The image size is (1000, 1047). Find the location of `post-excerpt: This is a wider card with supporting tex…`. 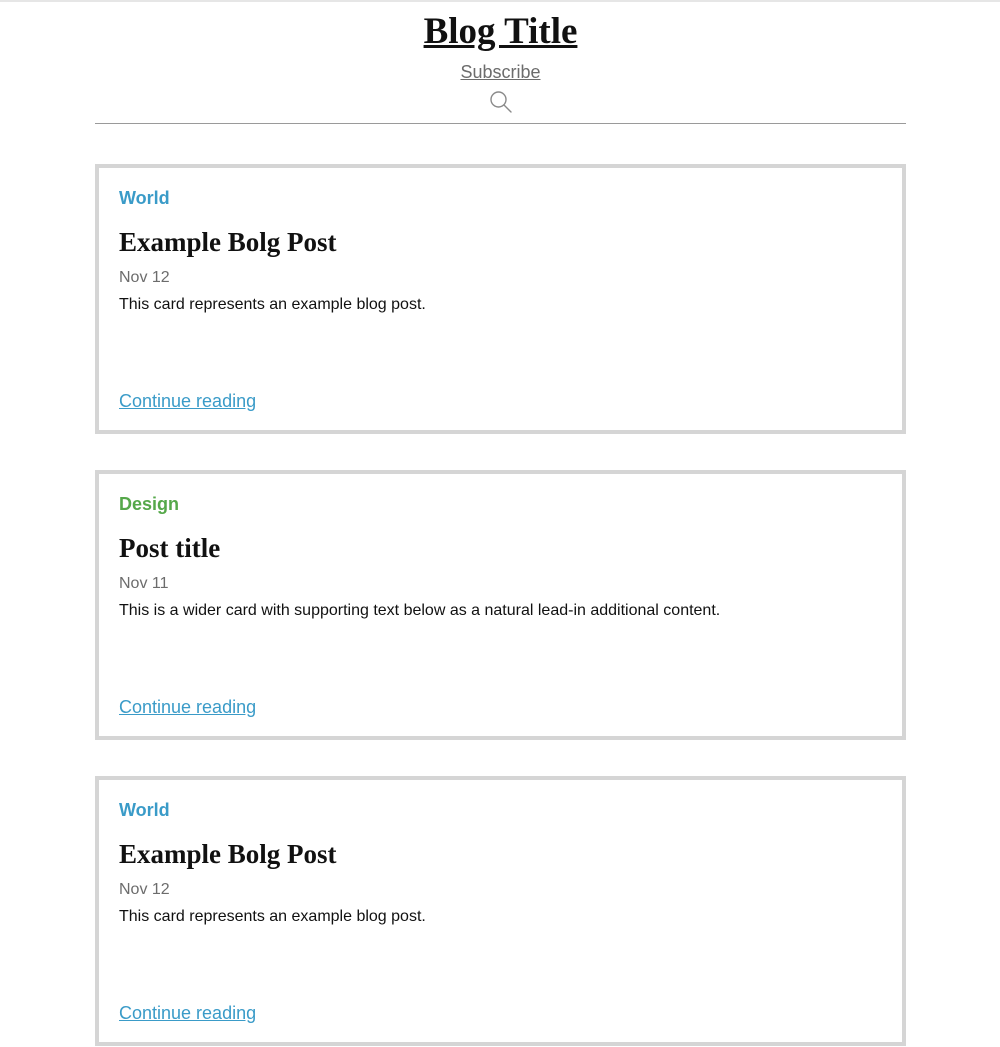

post-excerpt: This is a wider card with supporting tex… is located at coordinates (420, 610).